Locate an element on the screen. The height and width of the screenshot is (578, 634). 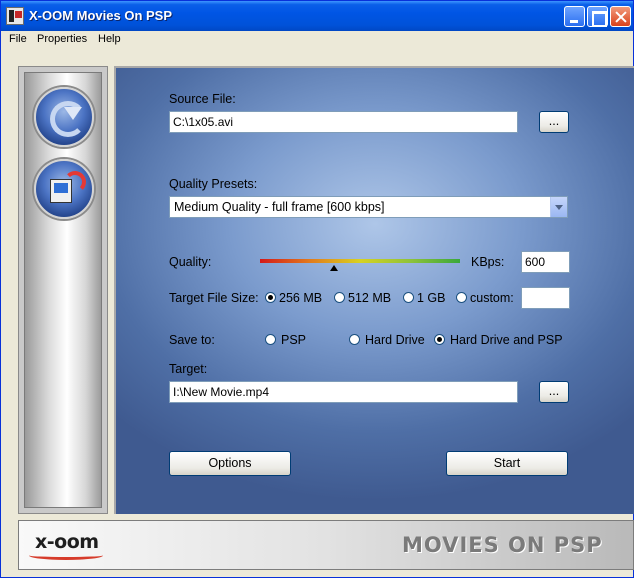
save-radio-psp is located at coordinates (270, 339).